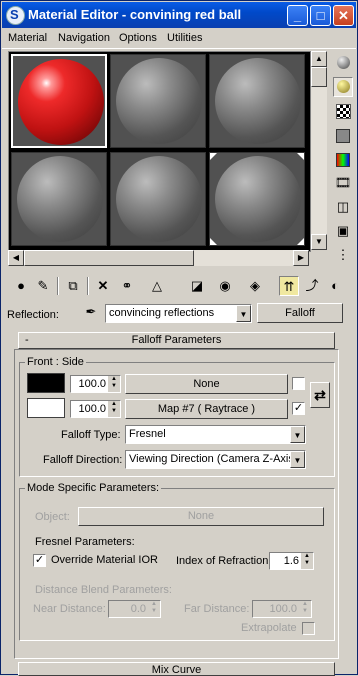  I want to click on sample-type-sphere-icon, so click(343, 63).